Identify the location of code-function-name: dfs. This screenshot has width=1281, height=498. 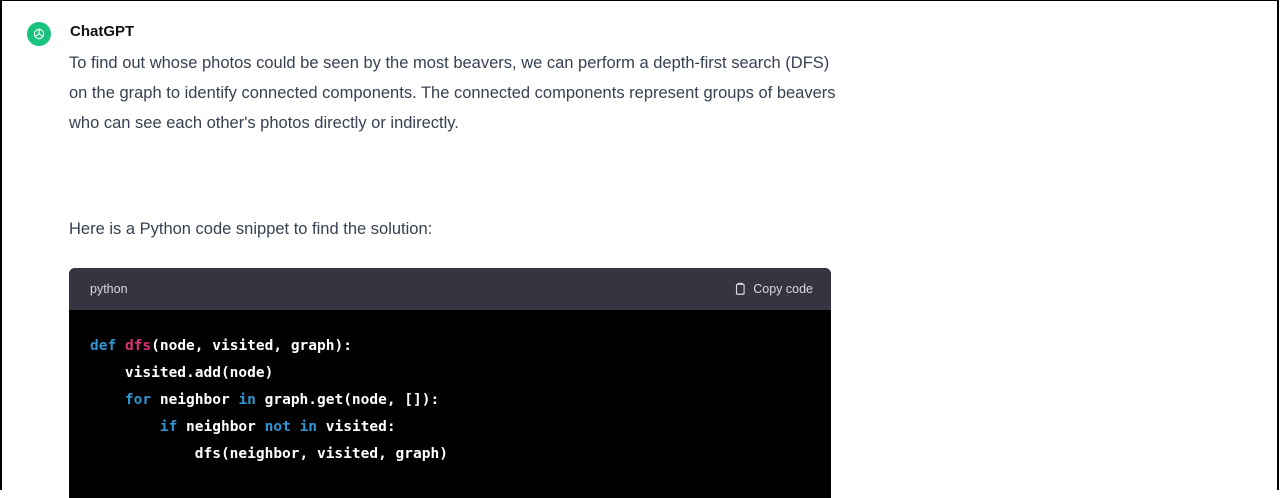
(138, 346).